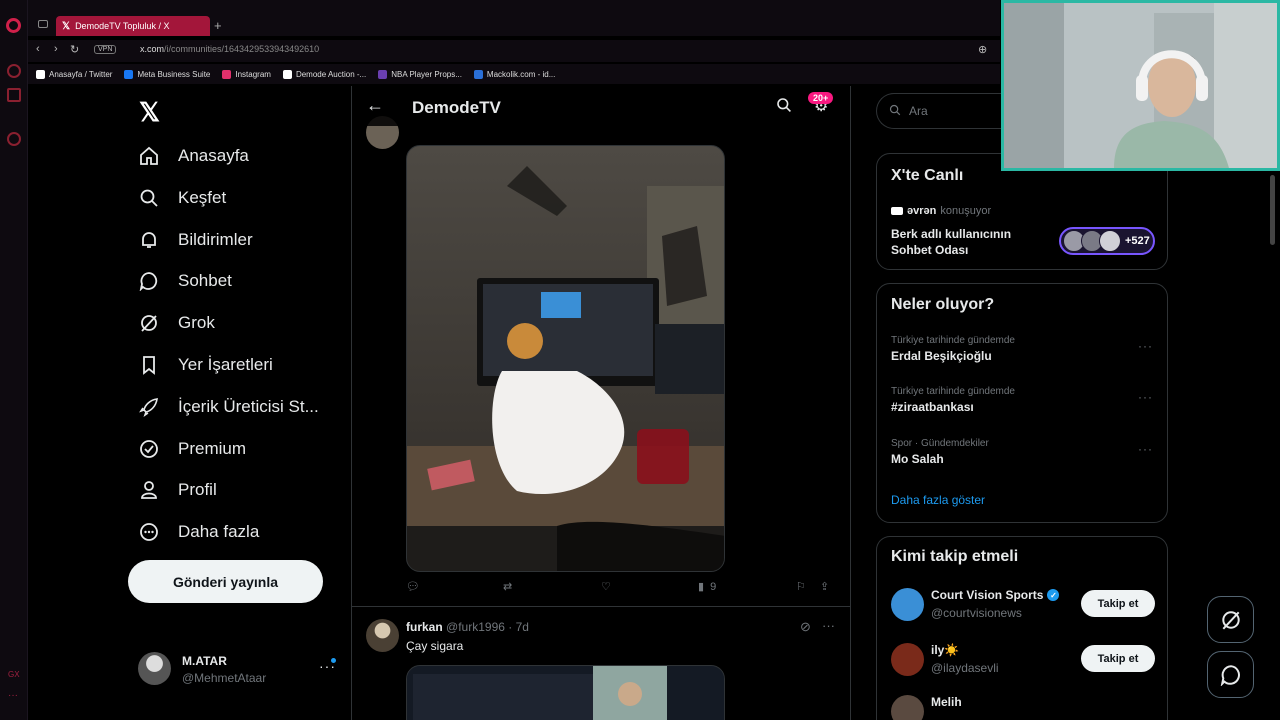 This screenshot has width=1280, height=720. I want to click on tab-active: 𝕏 DemodeTV Topluluk / X, so click(133, 26).